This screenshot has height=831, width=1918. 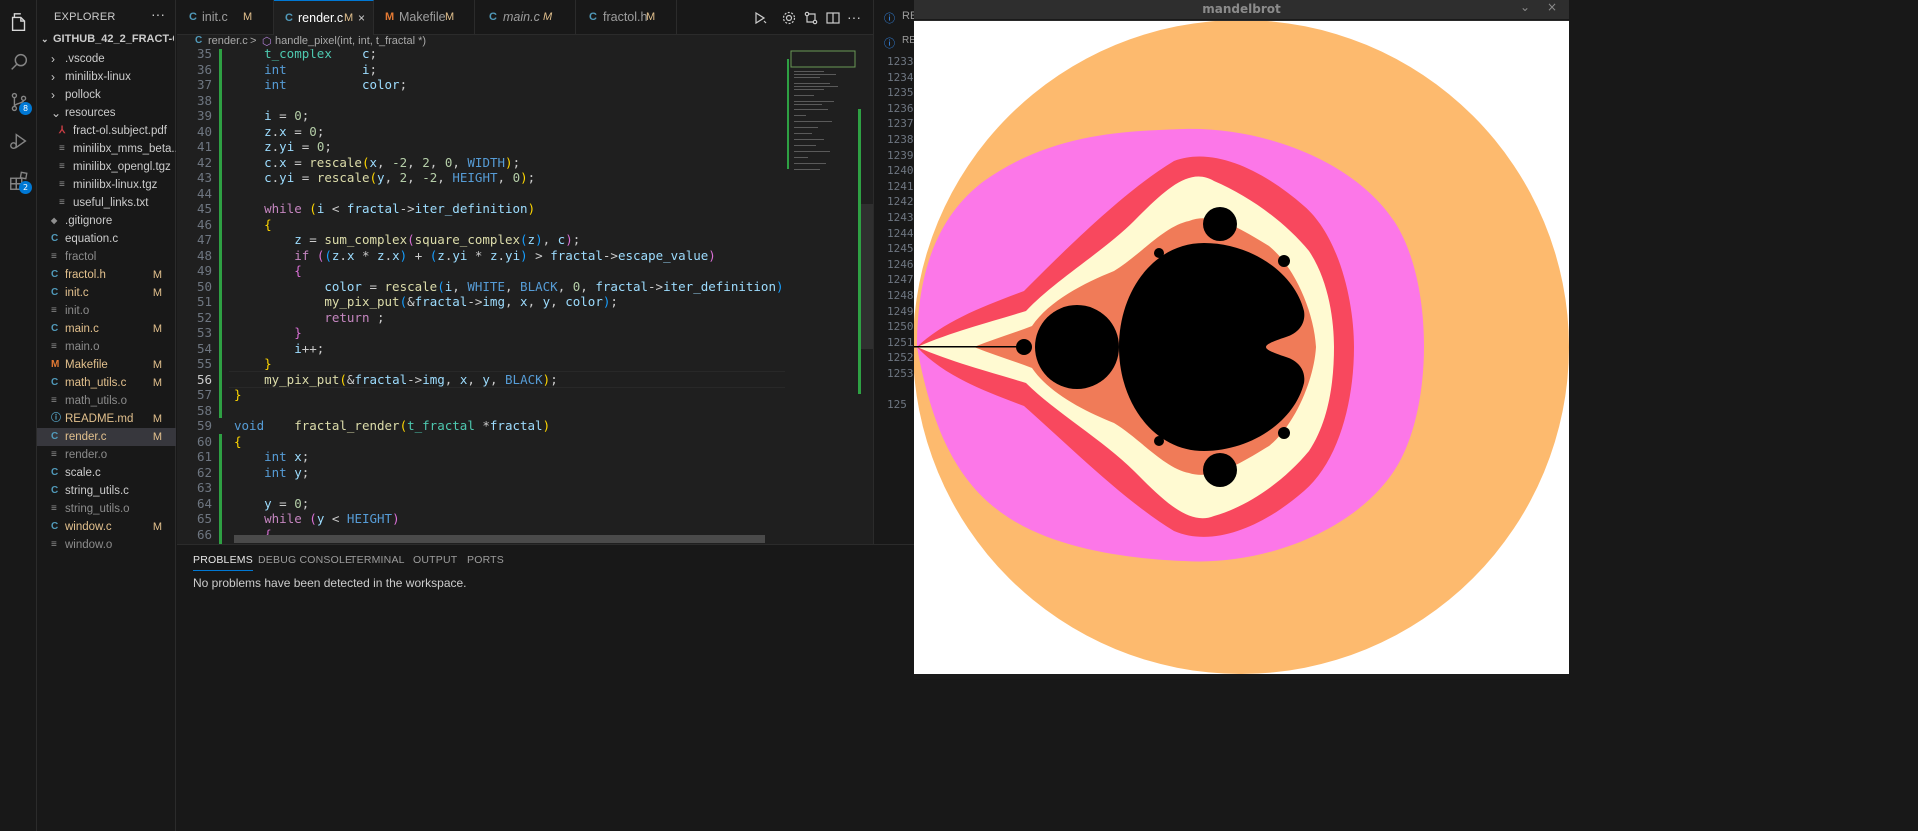 What do you see at coordinates (271, 473) in the screenshot?
I see `code-line: int y;` at bounding box center [271, 473].